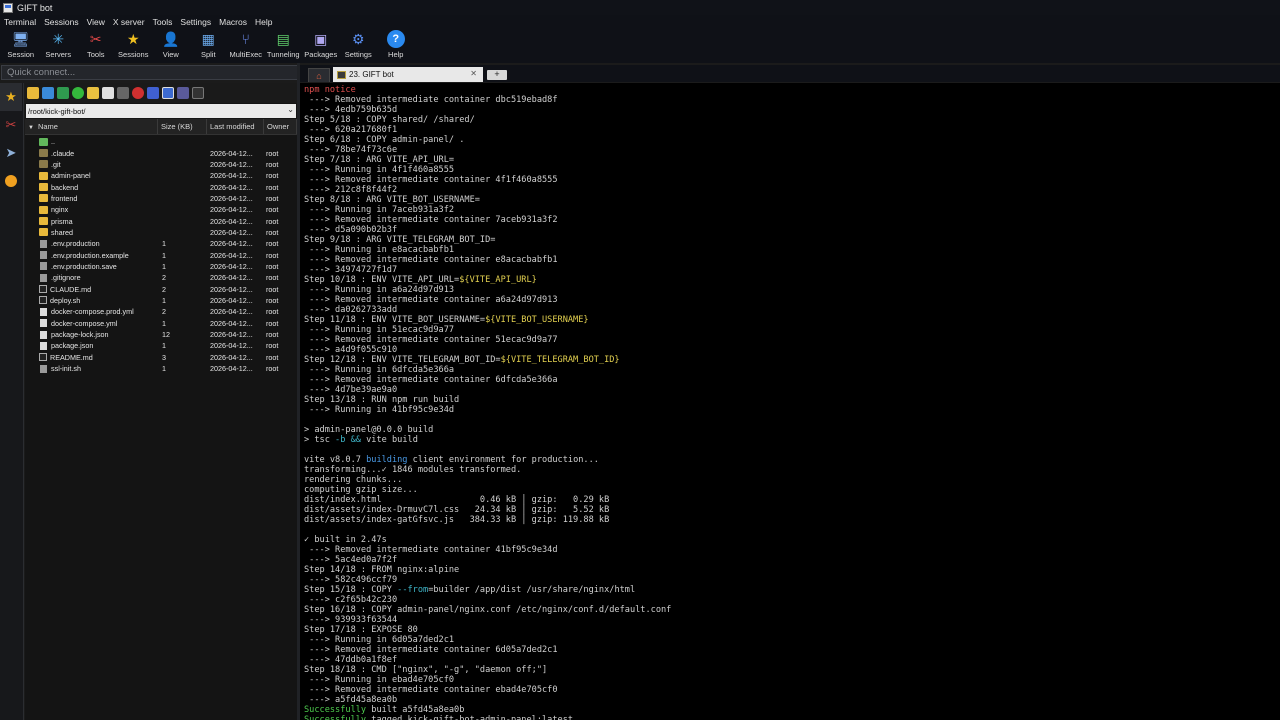 The width and height of the screenshot is (1280, 720). I want to click on terminal-text: Step 6/18 : COPY admin-panel/ ., so click(384, 140).